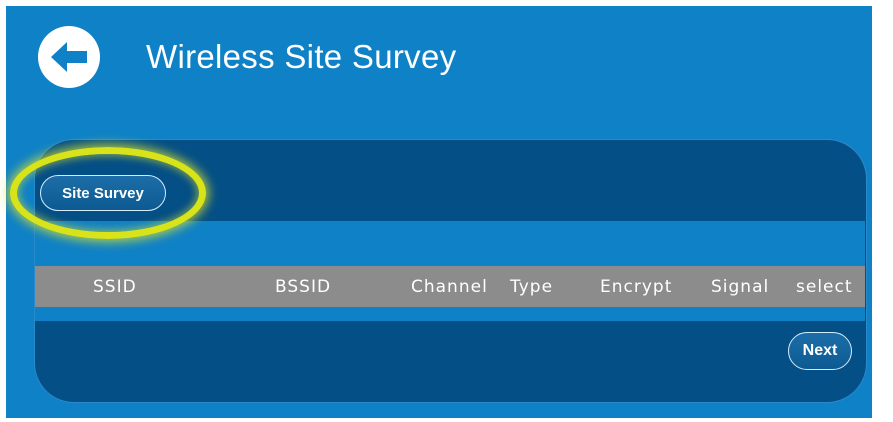  What do you see at coordinates (301, 56) in the screenshot?
I see `page-title: Wireless Site Survey` at bounding box center [301, 56].